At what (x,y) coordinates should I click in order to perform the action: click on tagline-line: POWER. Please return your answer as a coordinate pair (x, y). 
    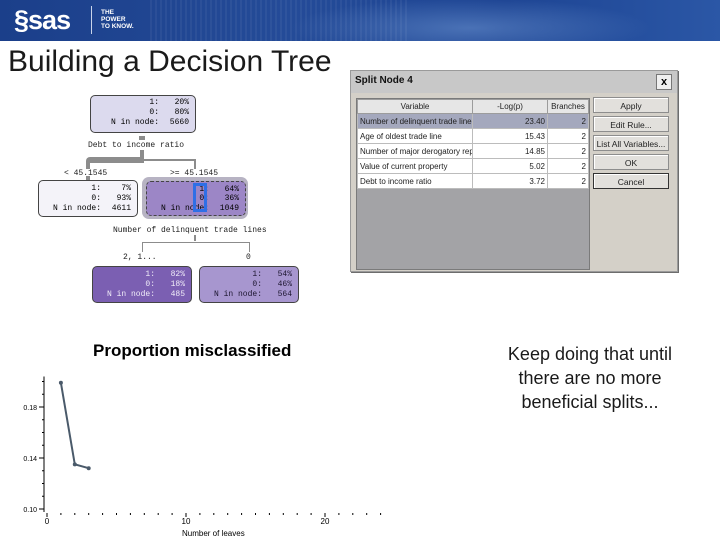
    Looking at the image, I should click on (113, 19).